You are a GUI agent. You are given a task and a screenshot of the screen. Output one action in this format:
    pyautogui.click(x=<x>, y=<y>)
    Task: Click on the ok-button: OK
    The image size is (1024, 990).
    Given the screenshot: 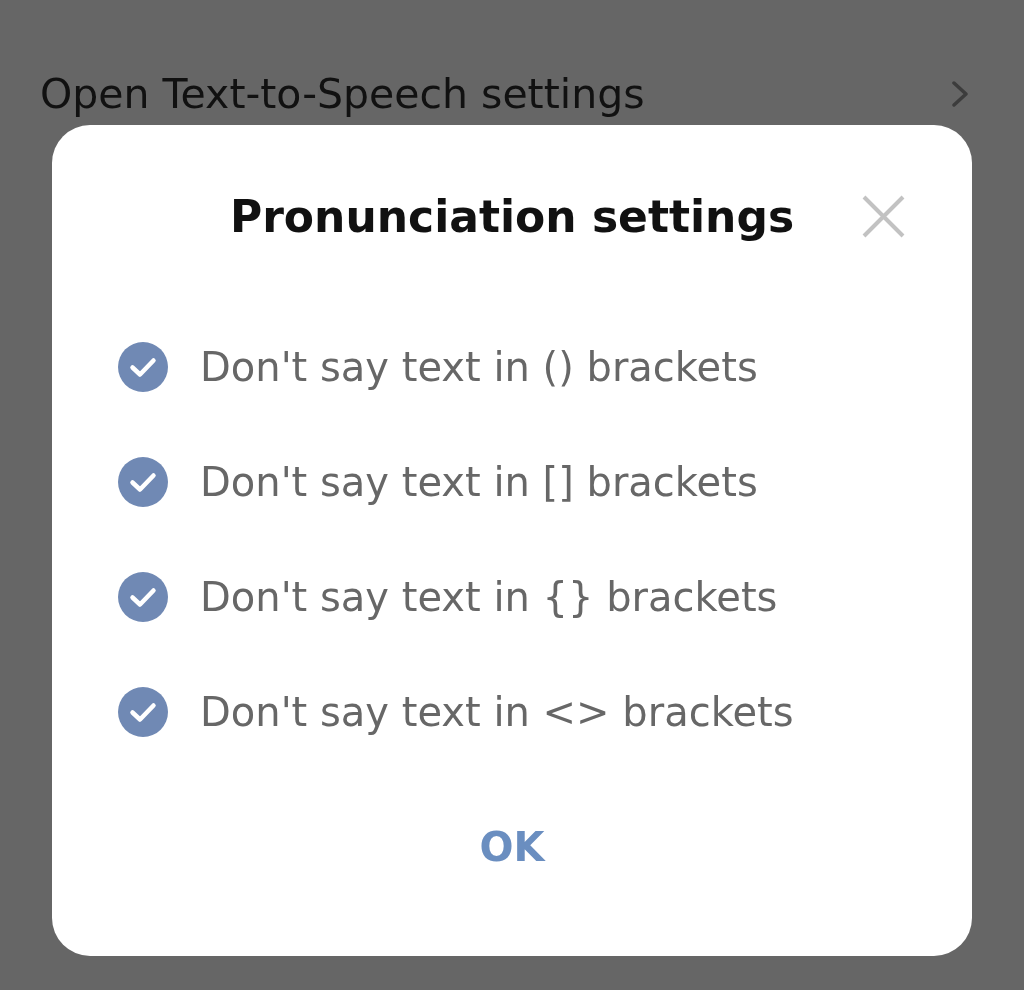 What is the action you would take?
    pyautogui.click(x=512, y=847)
    